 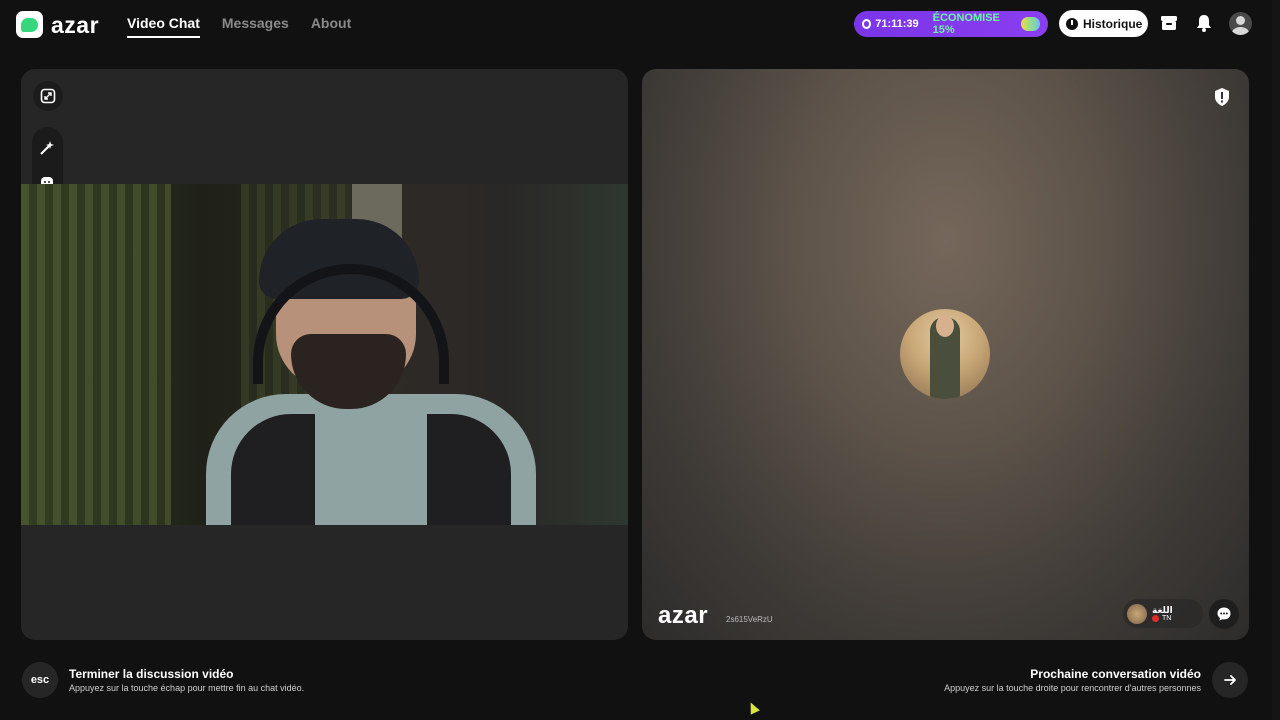 What do you see at coordinates (48, 96) in the screenshot?
I see `expand-icon` at bounding box center [48, 96].